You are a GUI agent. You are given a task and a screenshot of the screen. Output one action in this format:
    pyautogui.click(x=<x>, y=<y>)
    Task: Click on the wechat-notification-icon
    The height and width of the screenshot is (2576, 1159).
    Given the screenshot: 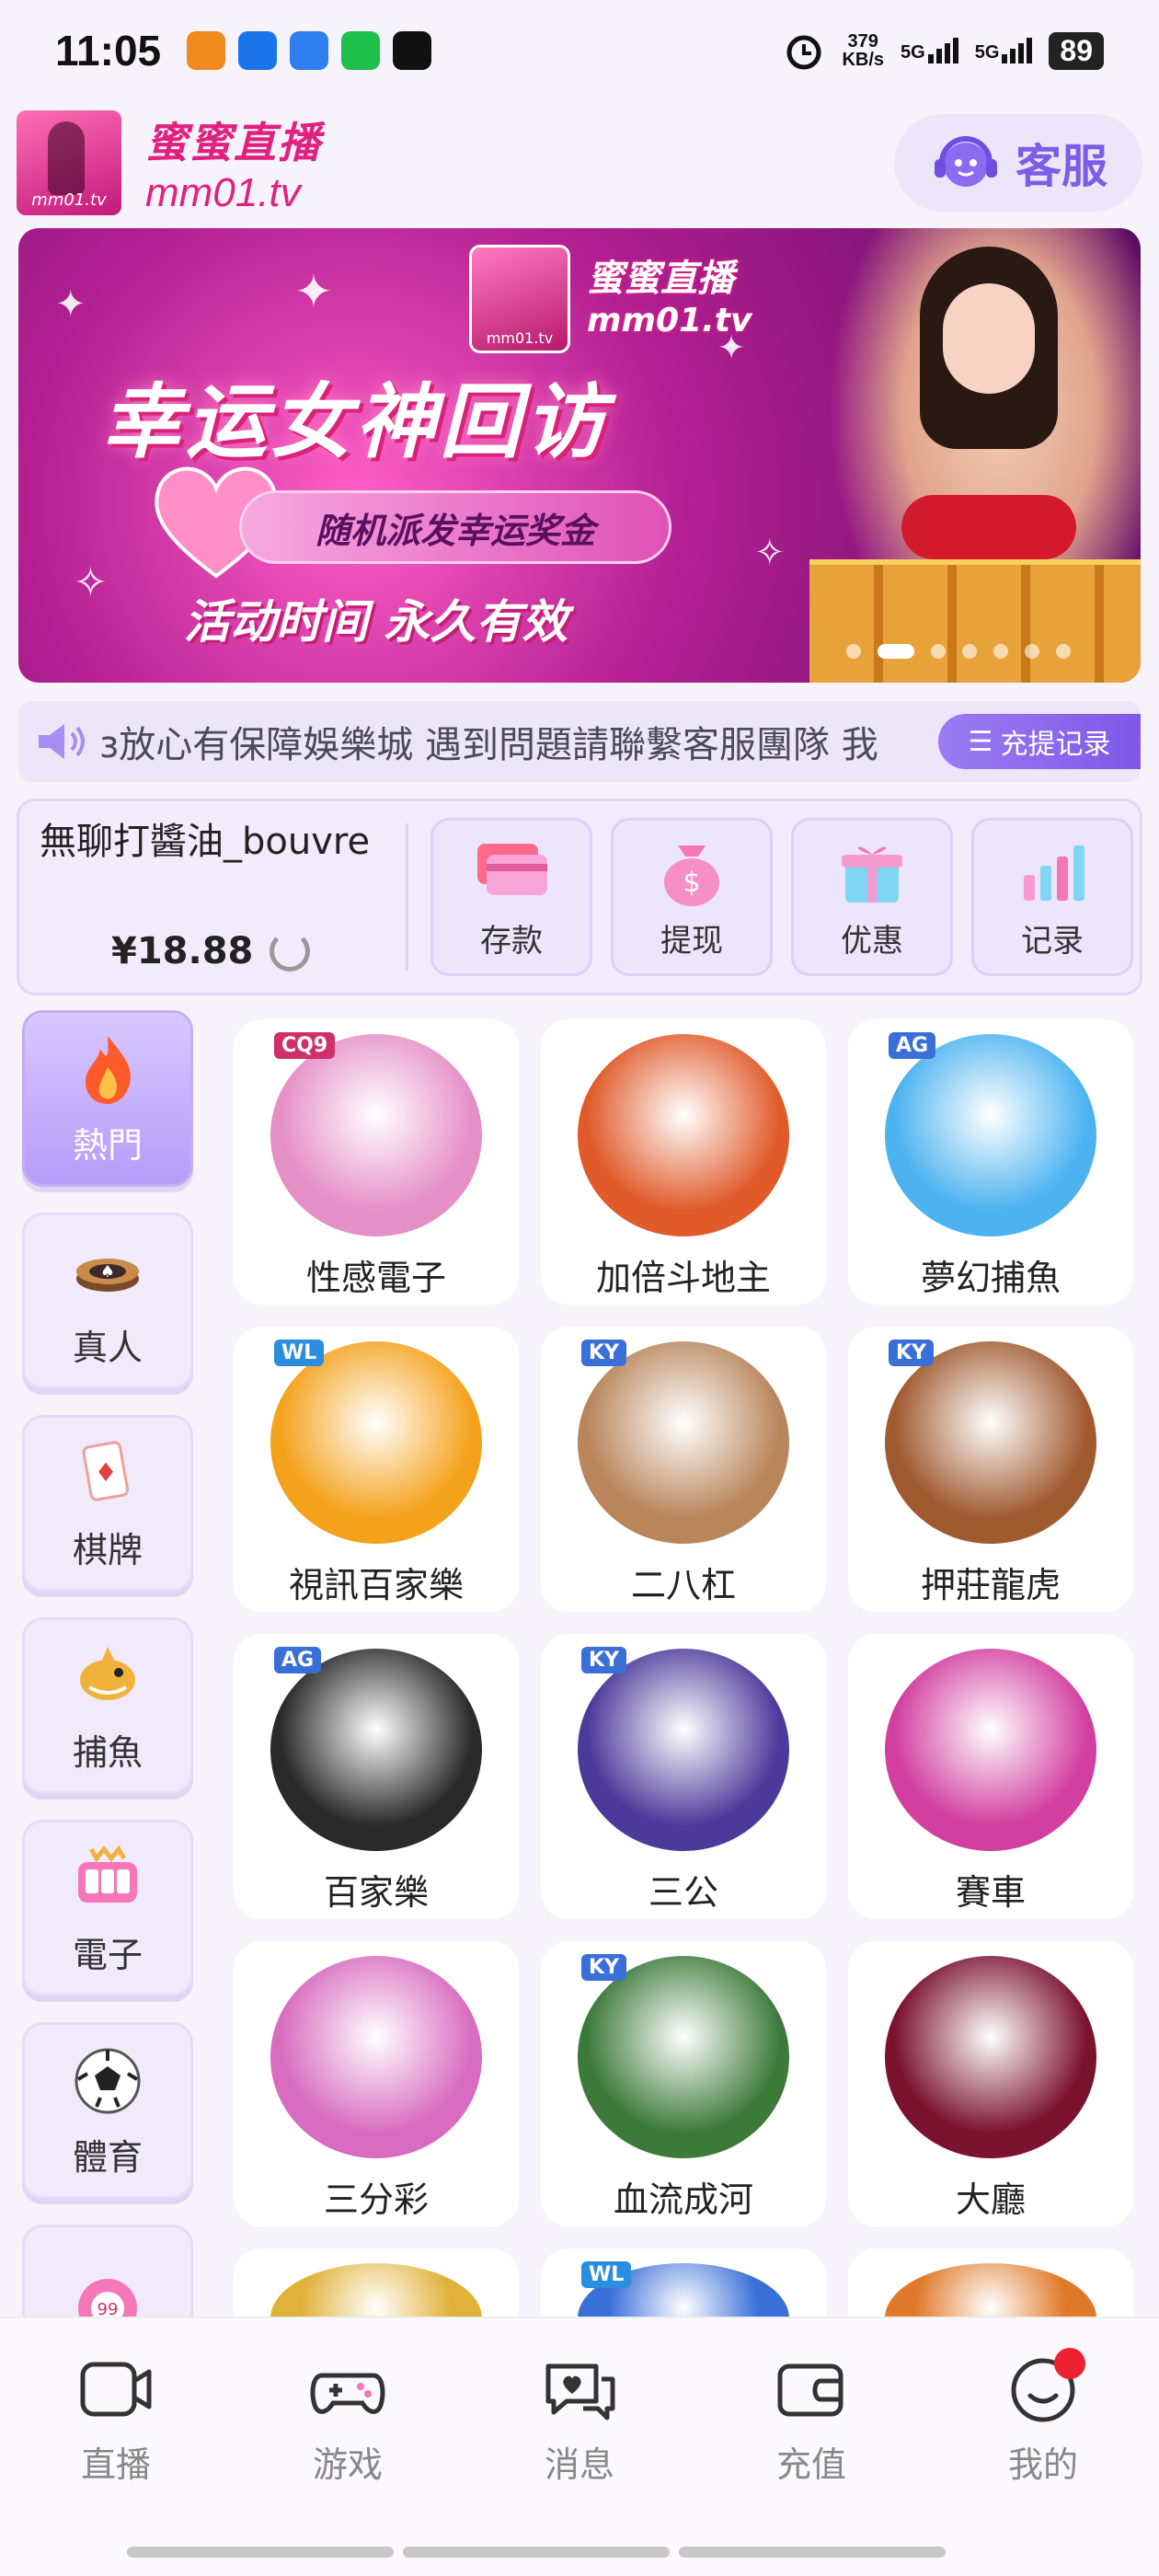 What is the action you would take?
    pyautogui.click(x=361, y=50)
    